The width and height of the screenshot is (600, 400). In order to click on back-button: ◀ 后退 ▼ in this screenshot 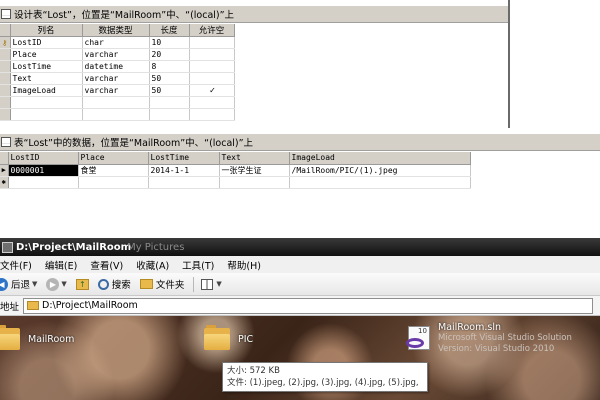, I will do `click(18, 284)`.